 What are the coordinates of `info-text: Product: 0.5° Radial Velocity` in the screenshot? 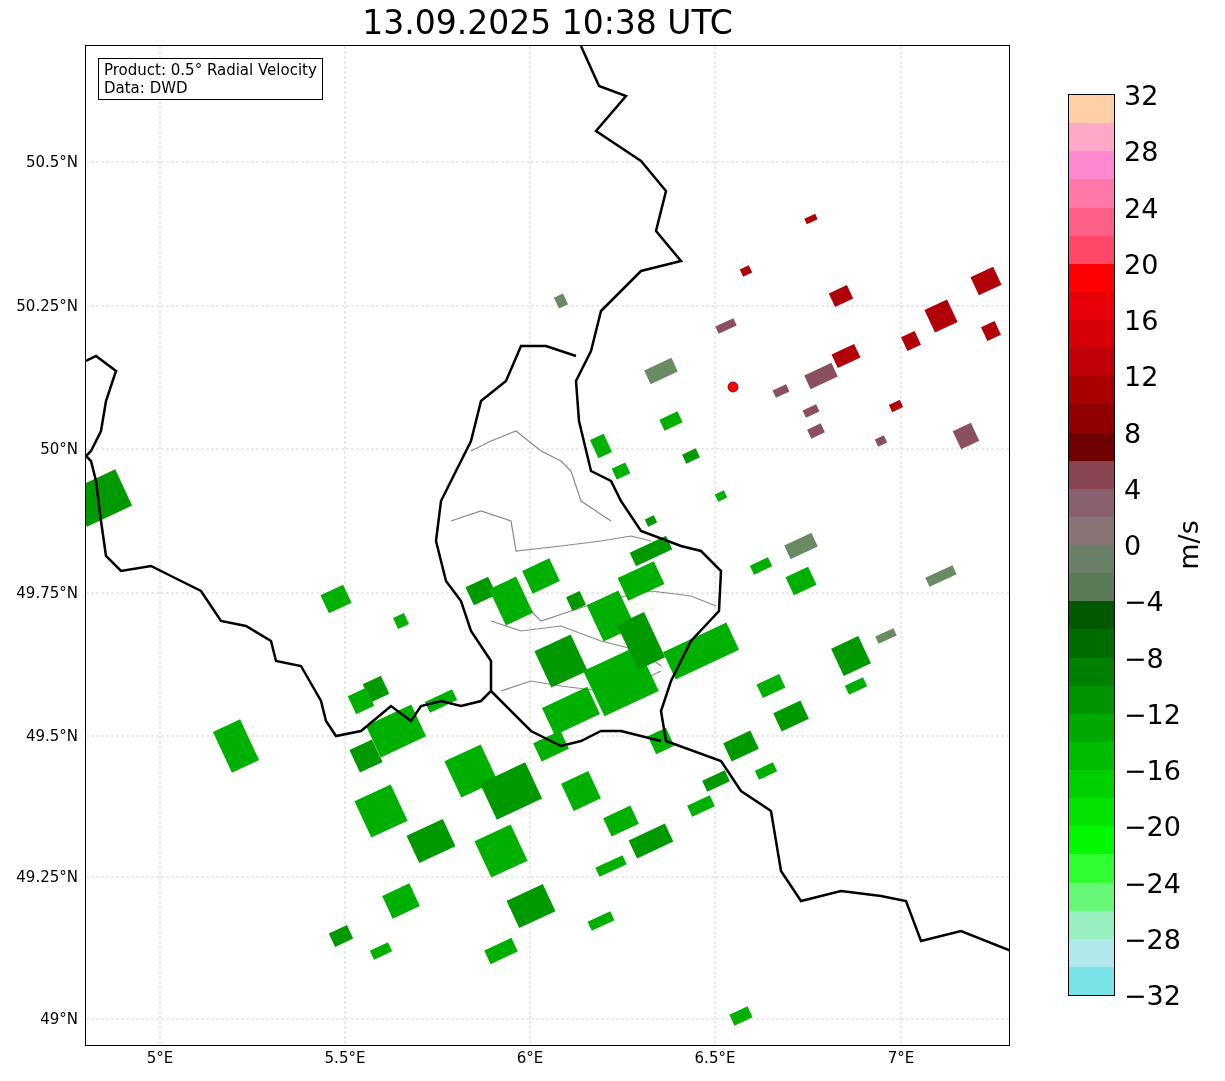 It's located at (210, 70).